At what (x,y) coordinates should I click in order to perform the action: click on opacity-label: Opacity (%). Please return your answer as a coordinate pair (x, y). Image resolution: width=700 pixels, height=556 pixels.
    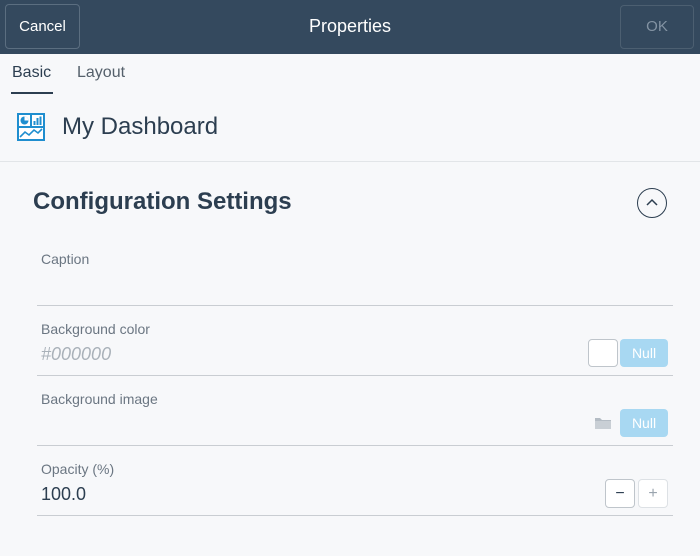
    Looking at the image, I should click on (78, 469).